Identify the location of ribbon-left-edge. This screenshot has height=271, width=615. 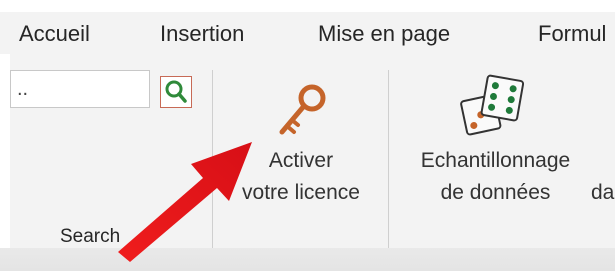
(5, 151).